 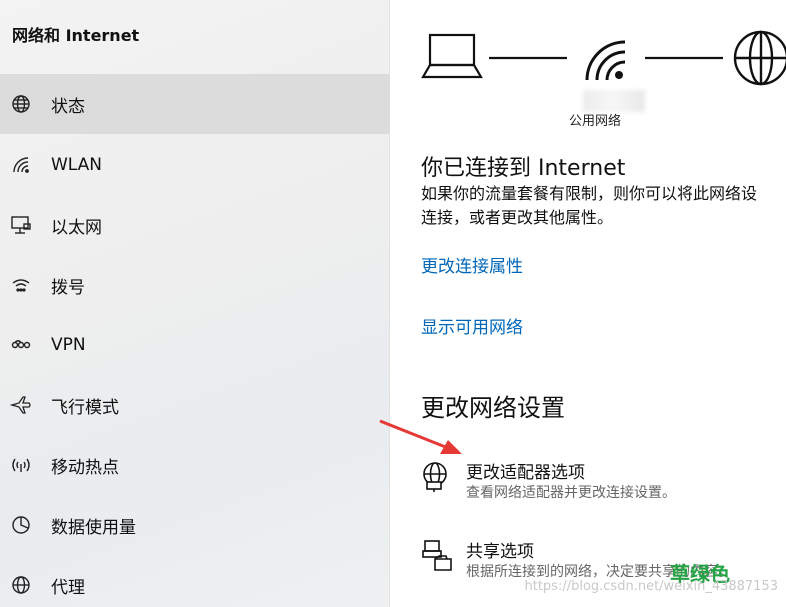 I want to click on status-desc-line: 连接，或者更改其他属性。, so click(x=517, y=217).